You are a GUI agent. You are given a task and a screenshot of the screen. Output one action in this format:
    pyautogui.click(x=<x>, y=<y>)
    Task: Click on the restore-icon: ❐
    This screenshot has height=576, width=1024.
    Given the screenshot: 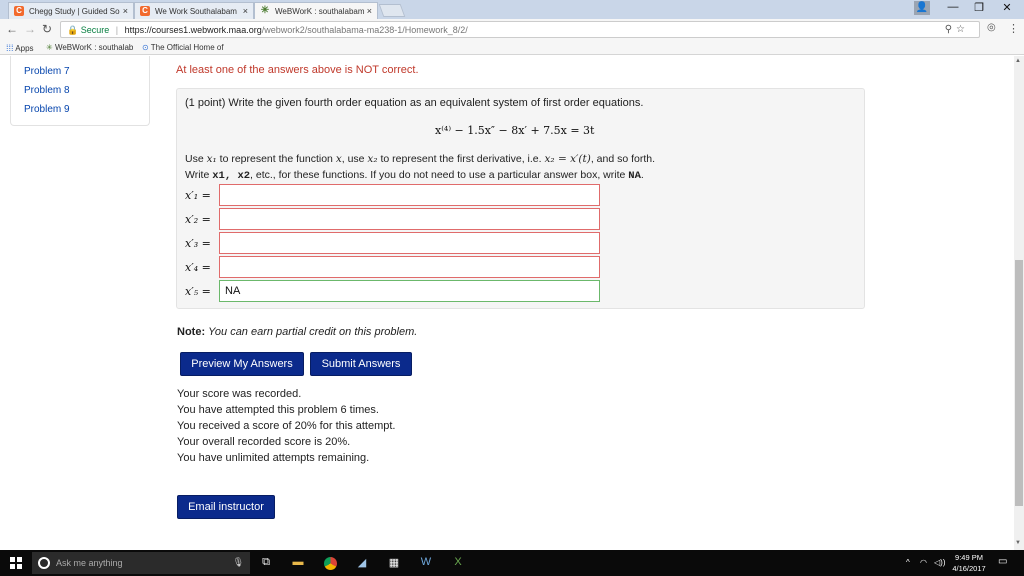 What is the action you would take?
    pyautogui.click(x=979, y=7)
    